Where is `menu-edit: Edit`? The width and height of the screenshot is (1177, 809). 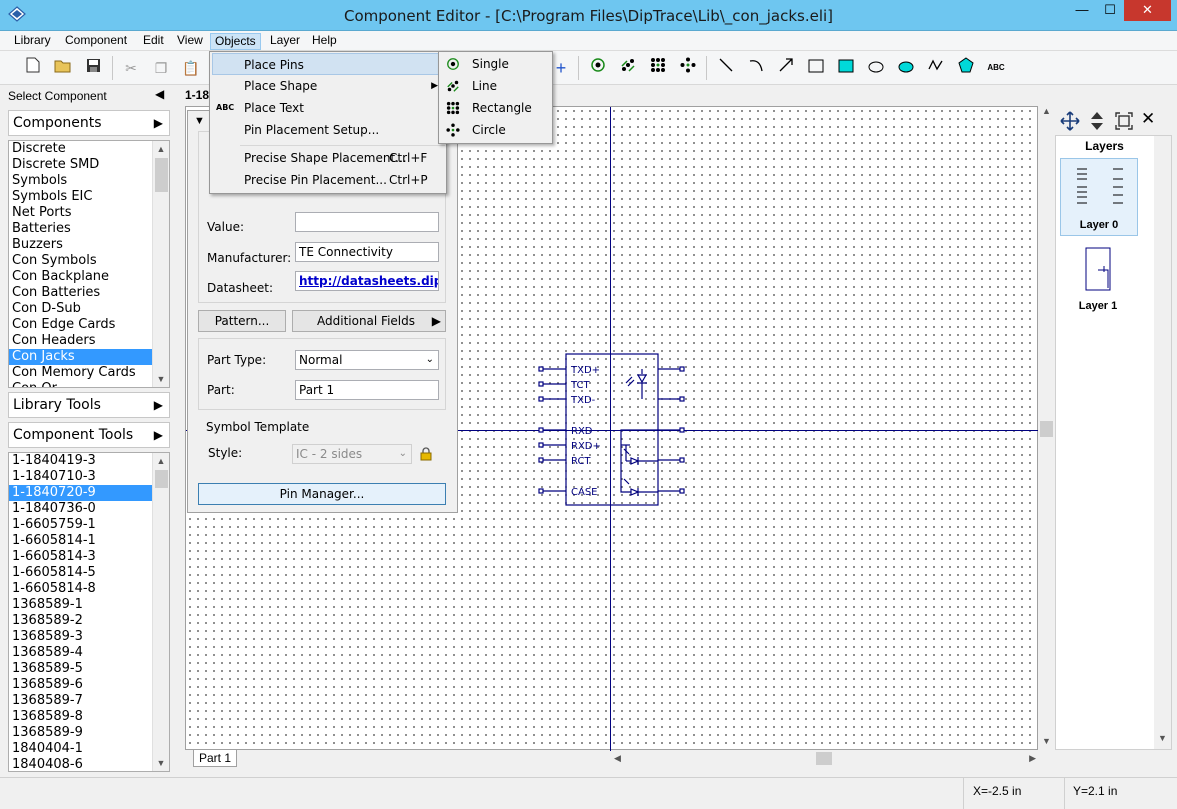 menu-edit: Edit is located at coordinates (153, 41).